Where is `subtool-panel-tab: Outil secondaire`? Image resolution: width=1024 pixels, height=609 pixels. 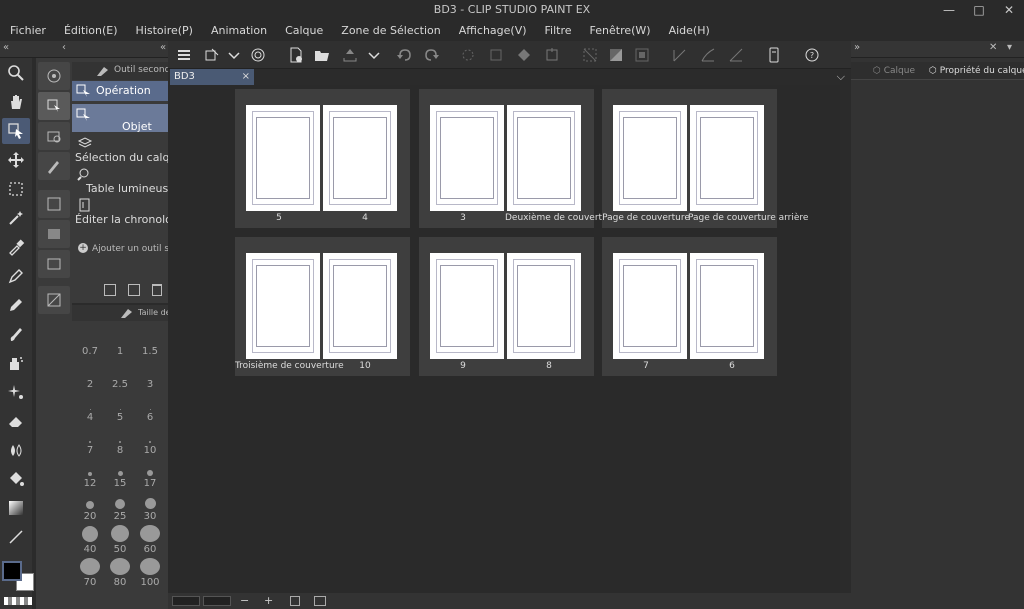 subtool-panel-tab: Outil secondaire is located at coordinates (120, 71).